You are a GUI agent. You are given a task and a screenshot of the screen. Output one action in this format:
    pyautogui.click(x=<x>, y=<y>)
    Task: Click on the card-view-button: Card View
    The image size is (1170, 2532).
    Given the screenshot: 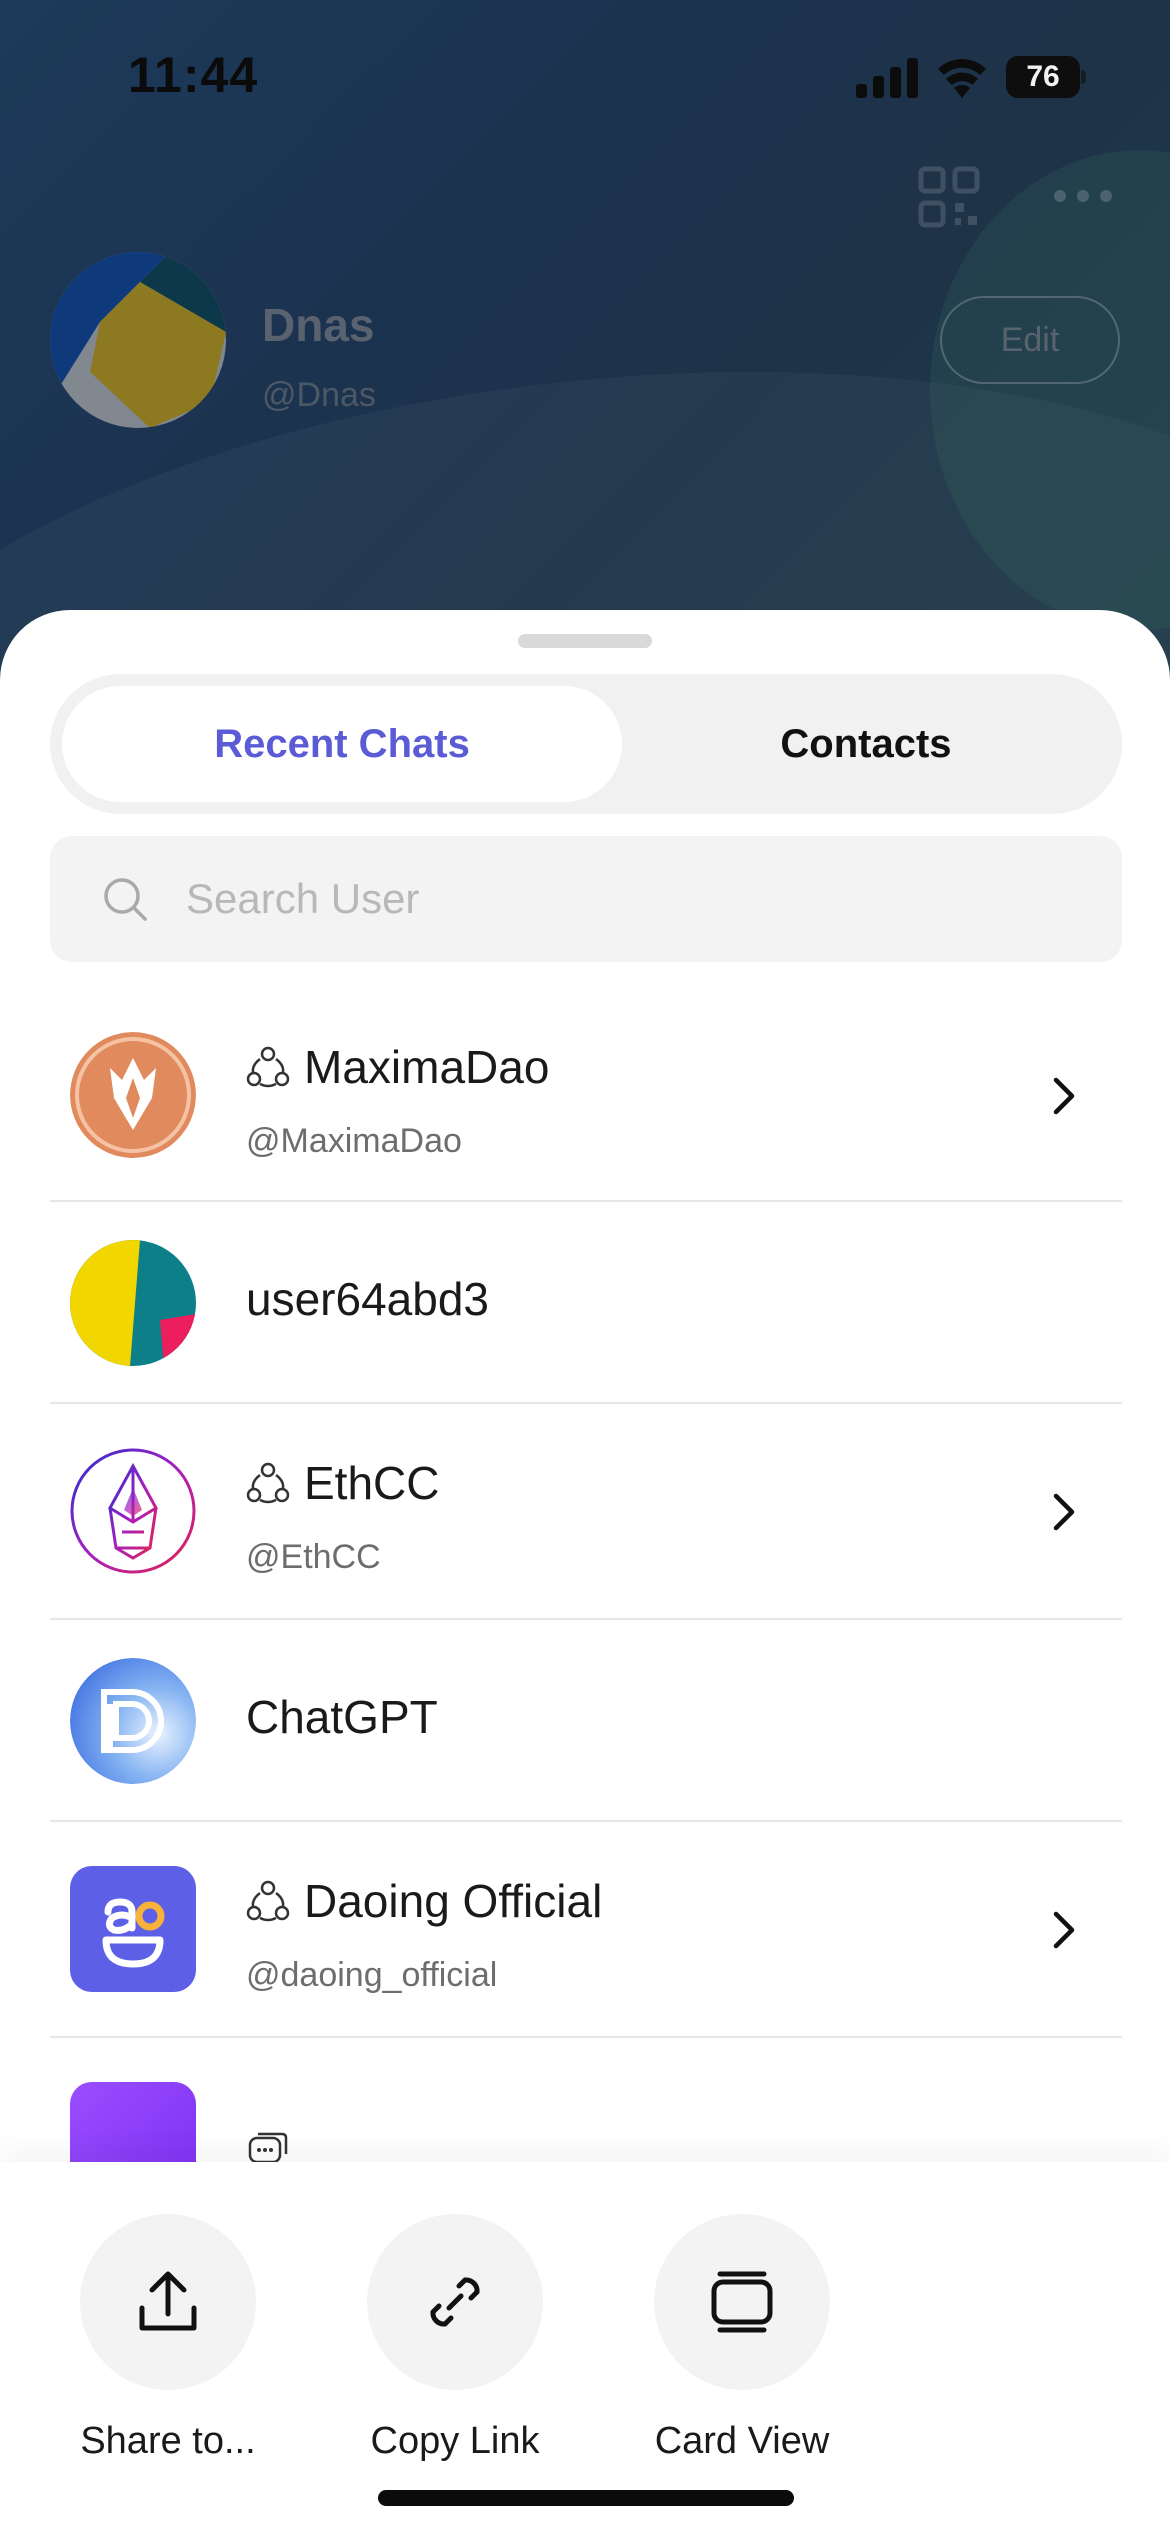 What is the action you would take?
    pyautogui.click(x=742, y=2338)
    